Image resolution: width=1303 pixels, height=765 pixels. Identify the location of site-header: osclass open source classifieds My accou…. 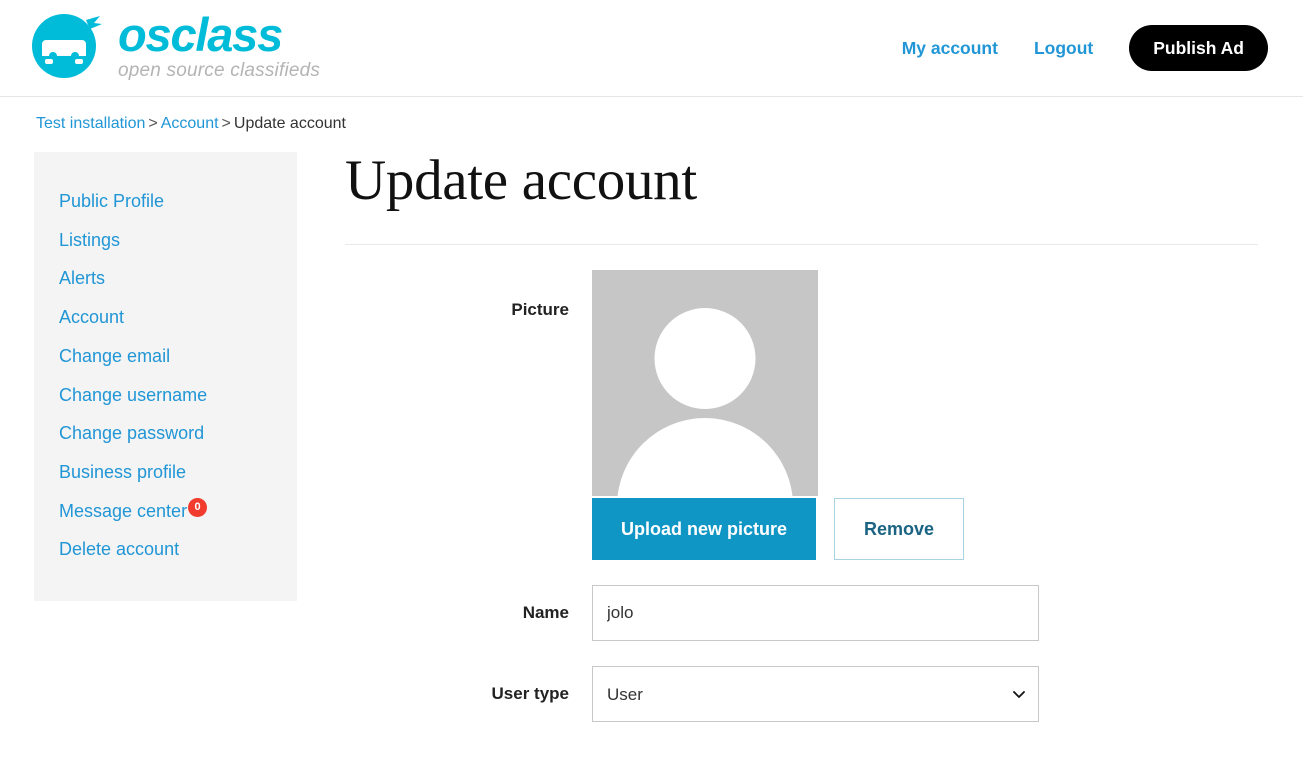
(651, 48).